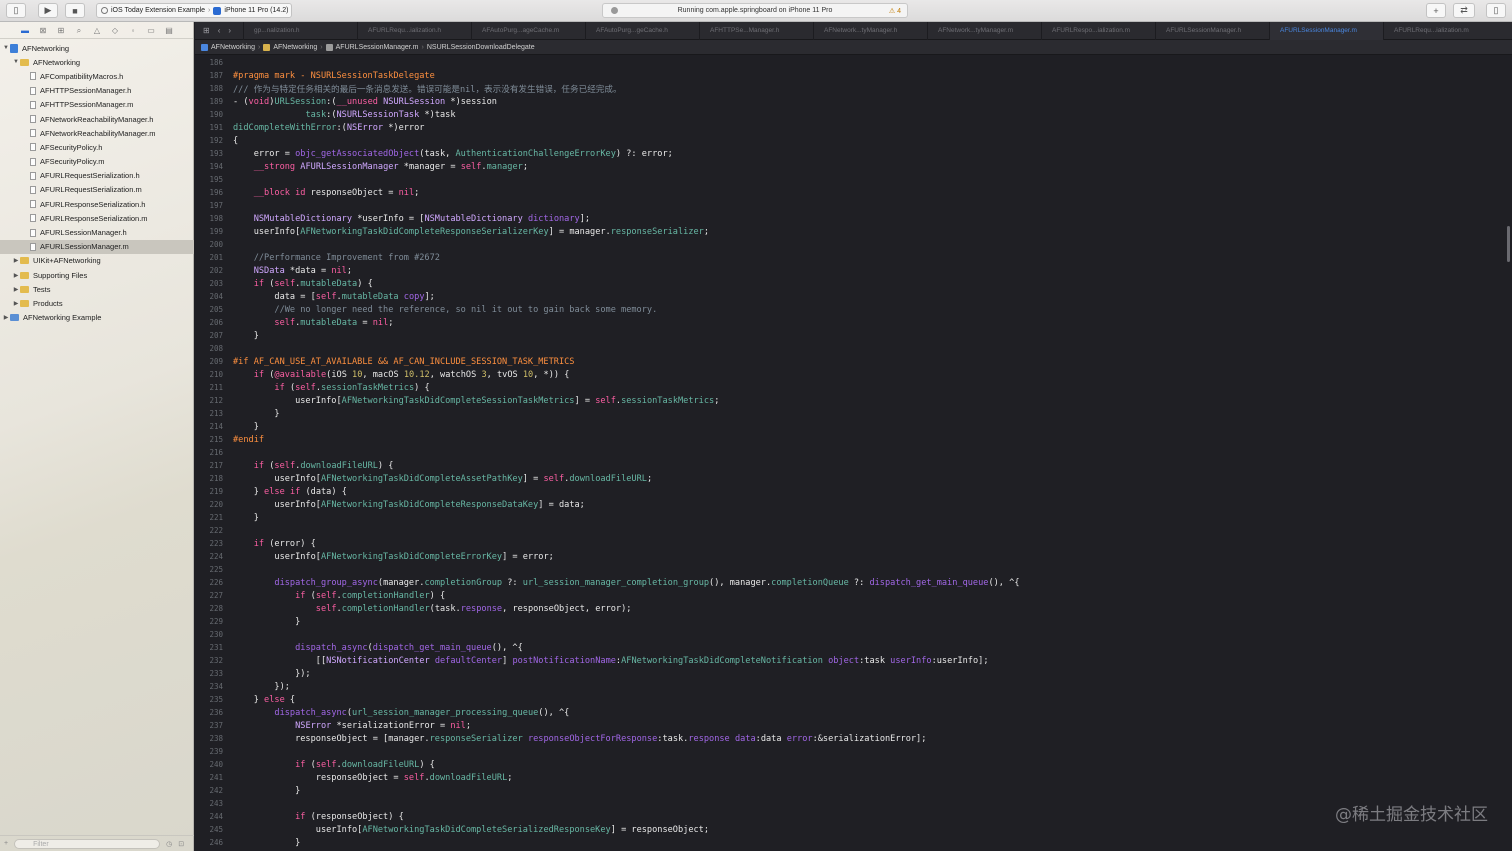  I want to click on line-number: 227, so click(209, 595).